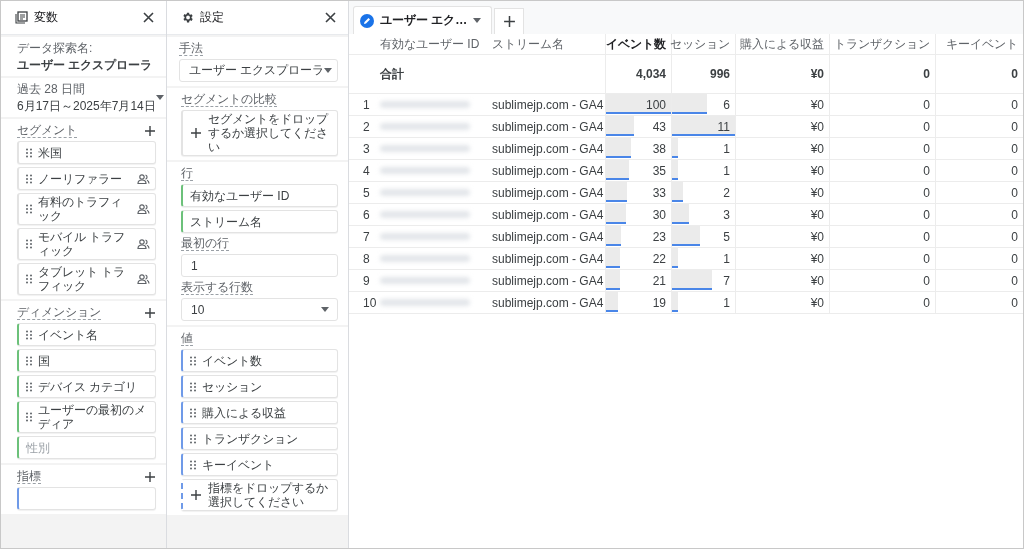 Image resolution: width=1024 pixels, height=549 pixels. Describe the element at coordinates (86, 360) in the screenshot. I see `dimension-item: 国` at that location.